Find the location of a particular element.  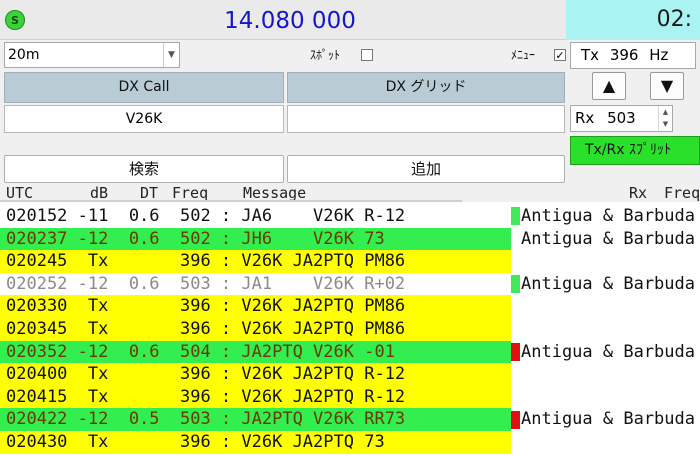

dx-grid-field is located at coordinates (426, 119).